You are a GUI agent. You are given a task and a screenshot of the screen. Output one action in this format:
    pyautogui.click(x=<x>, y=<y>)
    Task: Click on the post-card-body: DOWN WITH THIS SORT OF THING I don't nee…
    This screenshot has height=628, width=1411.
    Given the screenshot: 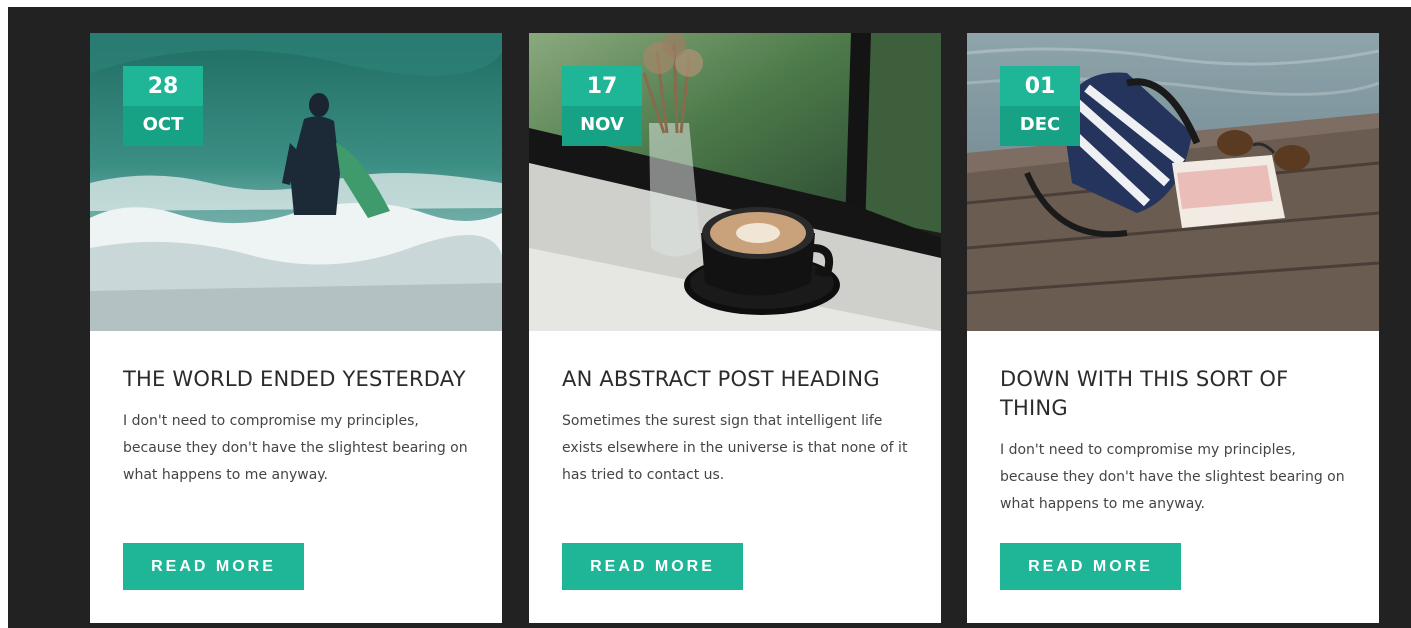 What is the action you would take?
    pyautogui.click(x=1175, y=441)
    